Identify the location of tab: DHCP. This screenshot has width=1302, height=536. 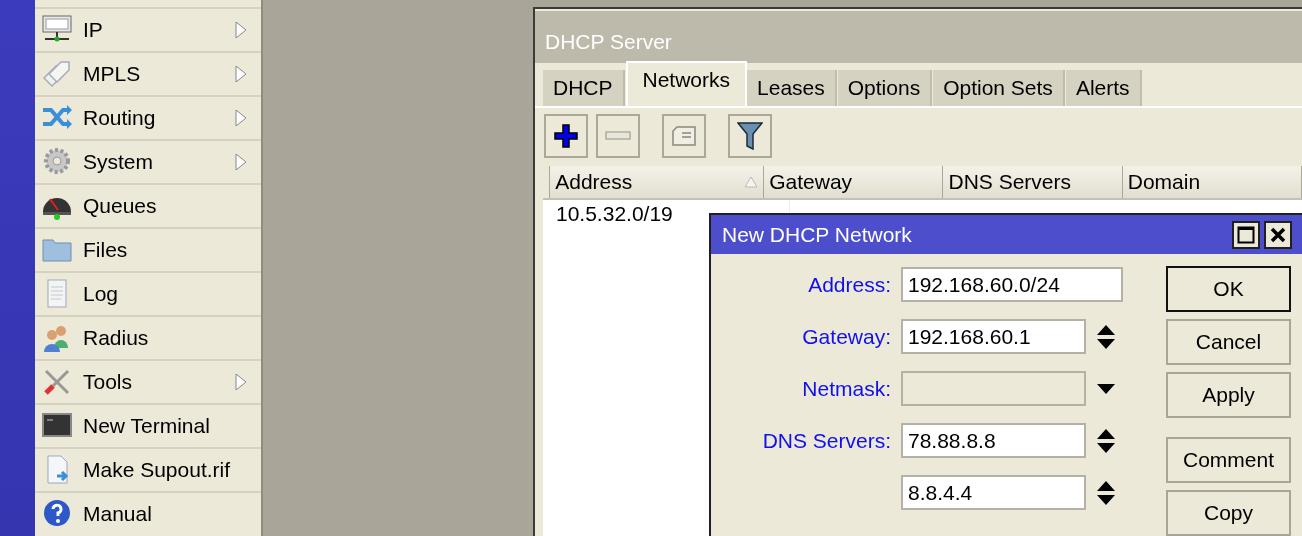
(584, 88).